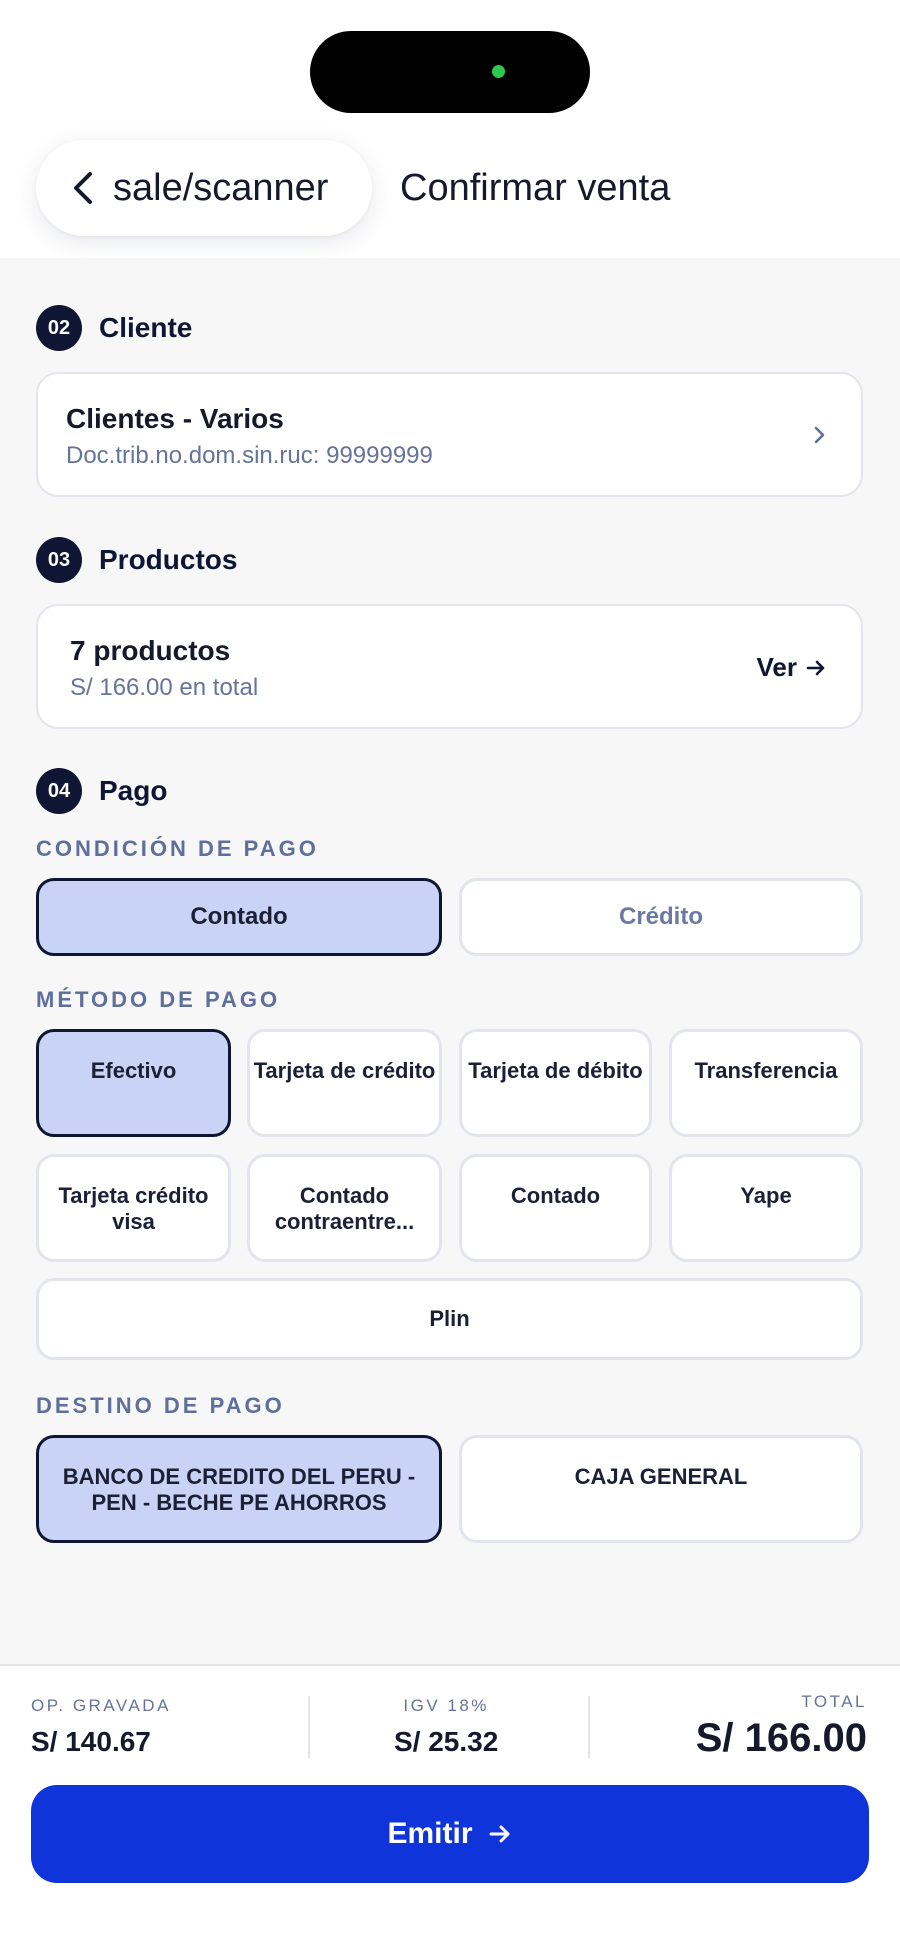 Image resolution: width=900 pixels, height=1957 pixels. What do you see at coordinates (221, 188) in the screenshot?
I see `back-label: sale/scanner` at bounding box center [221, 188].